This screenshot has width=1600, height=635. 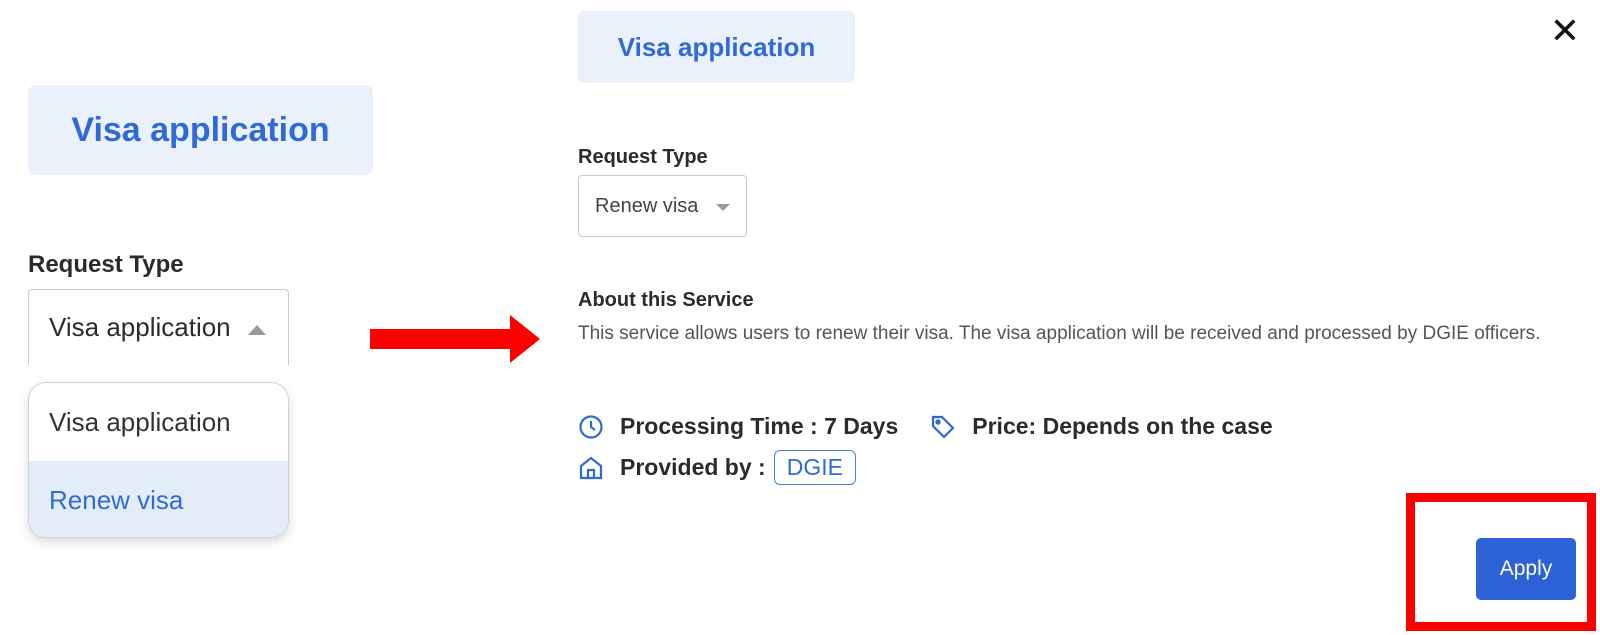 What do you see at coordinates (643, 157) in the screenshot?
I see `right-request-type-label: Request Type` at bounding box center [643, 157].